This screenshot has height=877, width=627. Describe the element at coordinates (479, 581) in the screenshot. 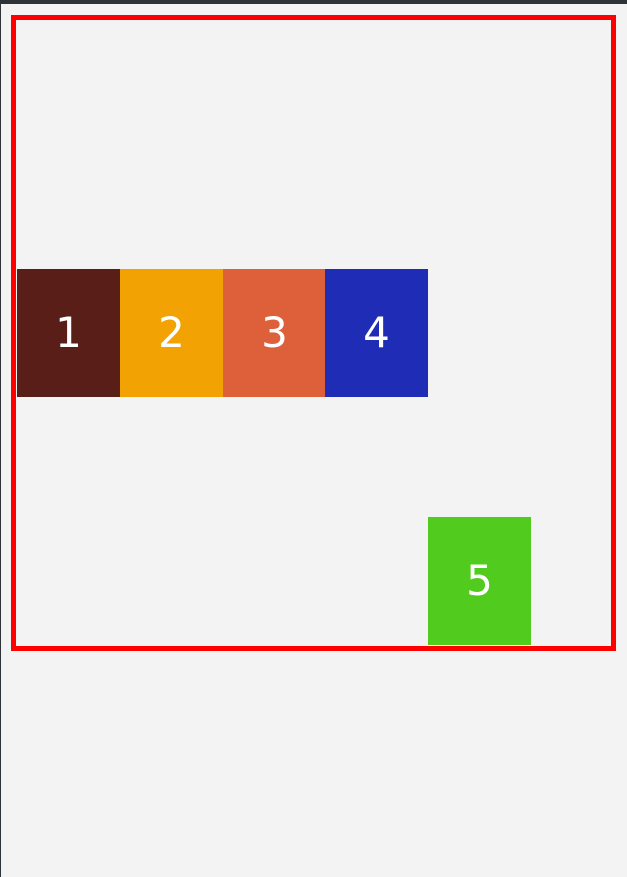

I see `box-5: 5` at that location.